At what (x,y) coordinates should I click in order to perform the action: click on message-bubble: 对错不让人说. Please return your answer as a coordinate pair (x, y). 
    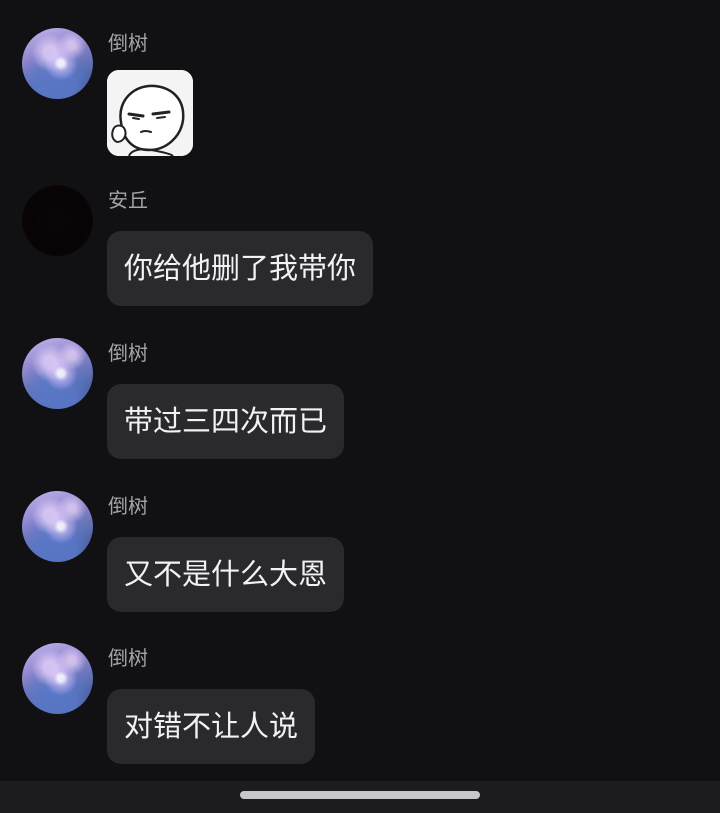
    Looking at the image, I should click on (211, 726).